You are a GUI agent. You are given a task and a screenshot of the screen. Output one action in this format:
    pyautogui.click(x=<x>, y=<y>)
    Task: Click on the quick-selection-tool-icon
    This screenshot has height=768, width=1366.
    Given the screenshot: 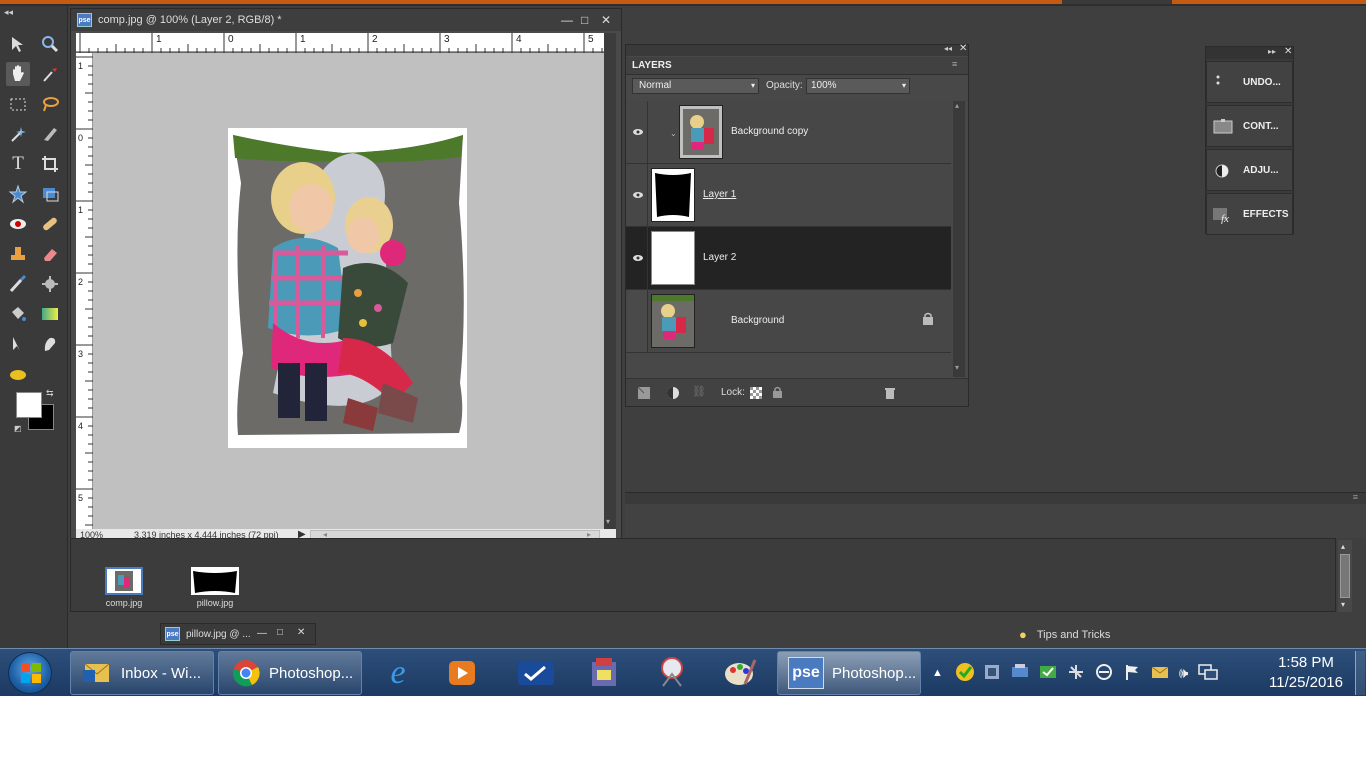 What is the action you would take?
    pyautogui.click(x=50, y=134)
    